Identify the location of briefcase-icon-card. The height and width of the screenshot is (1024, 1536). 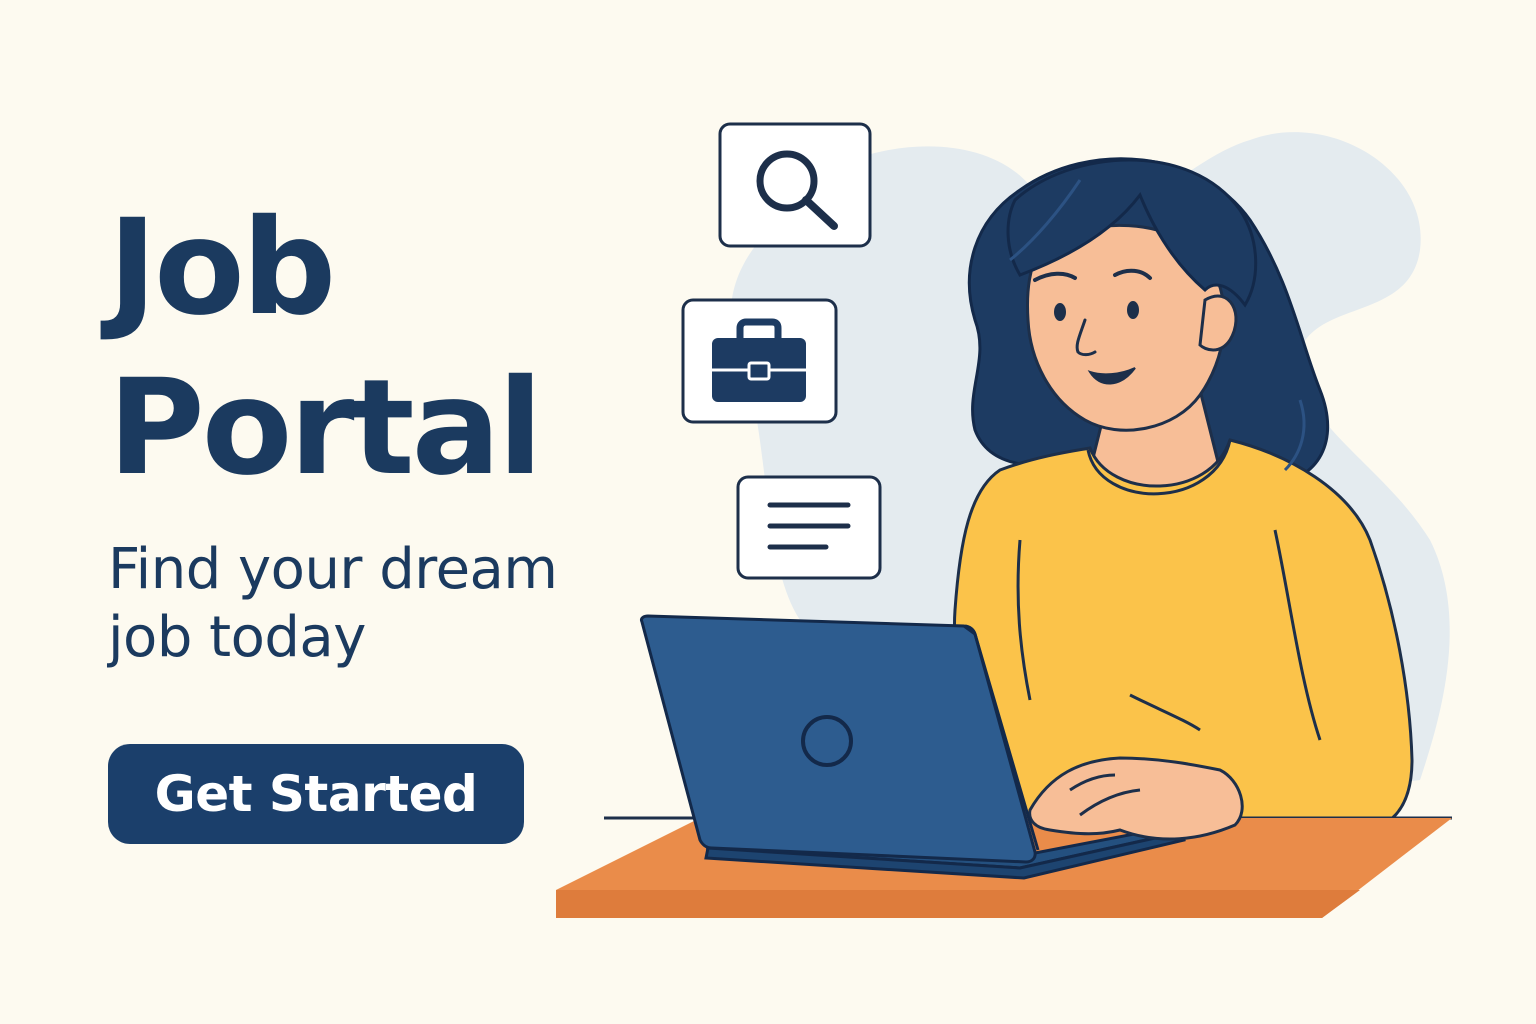
(759, 361).